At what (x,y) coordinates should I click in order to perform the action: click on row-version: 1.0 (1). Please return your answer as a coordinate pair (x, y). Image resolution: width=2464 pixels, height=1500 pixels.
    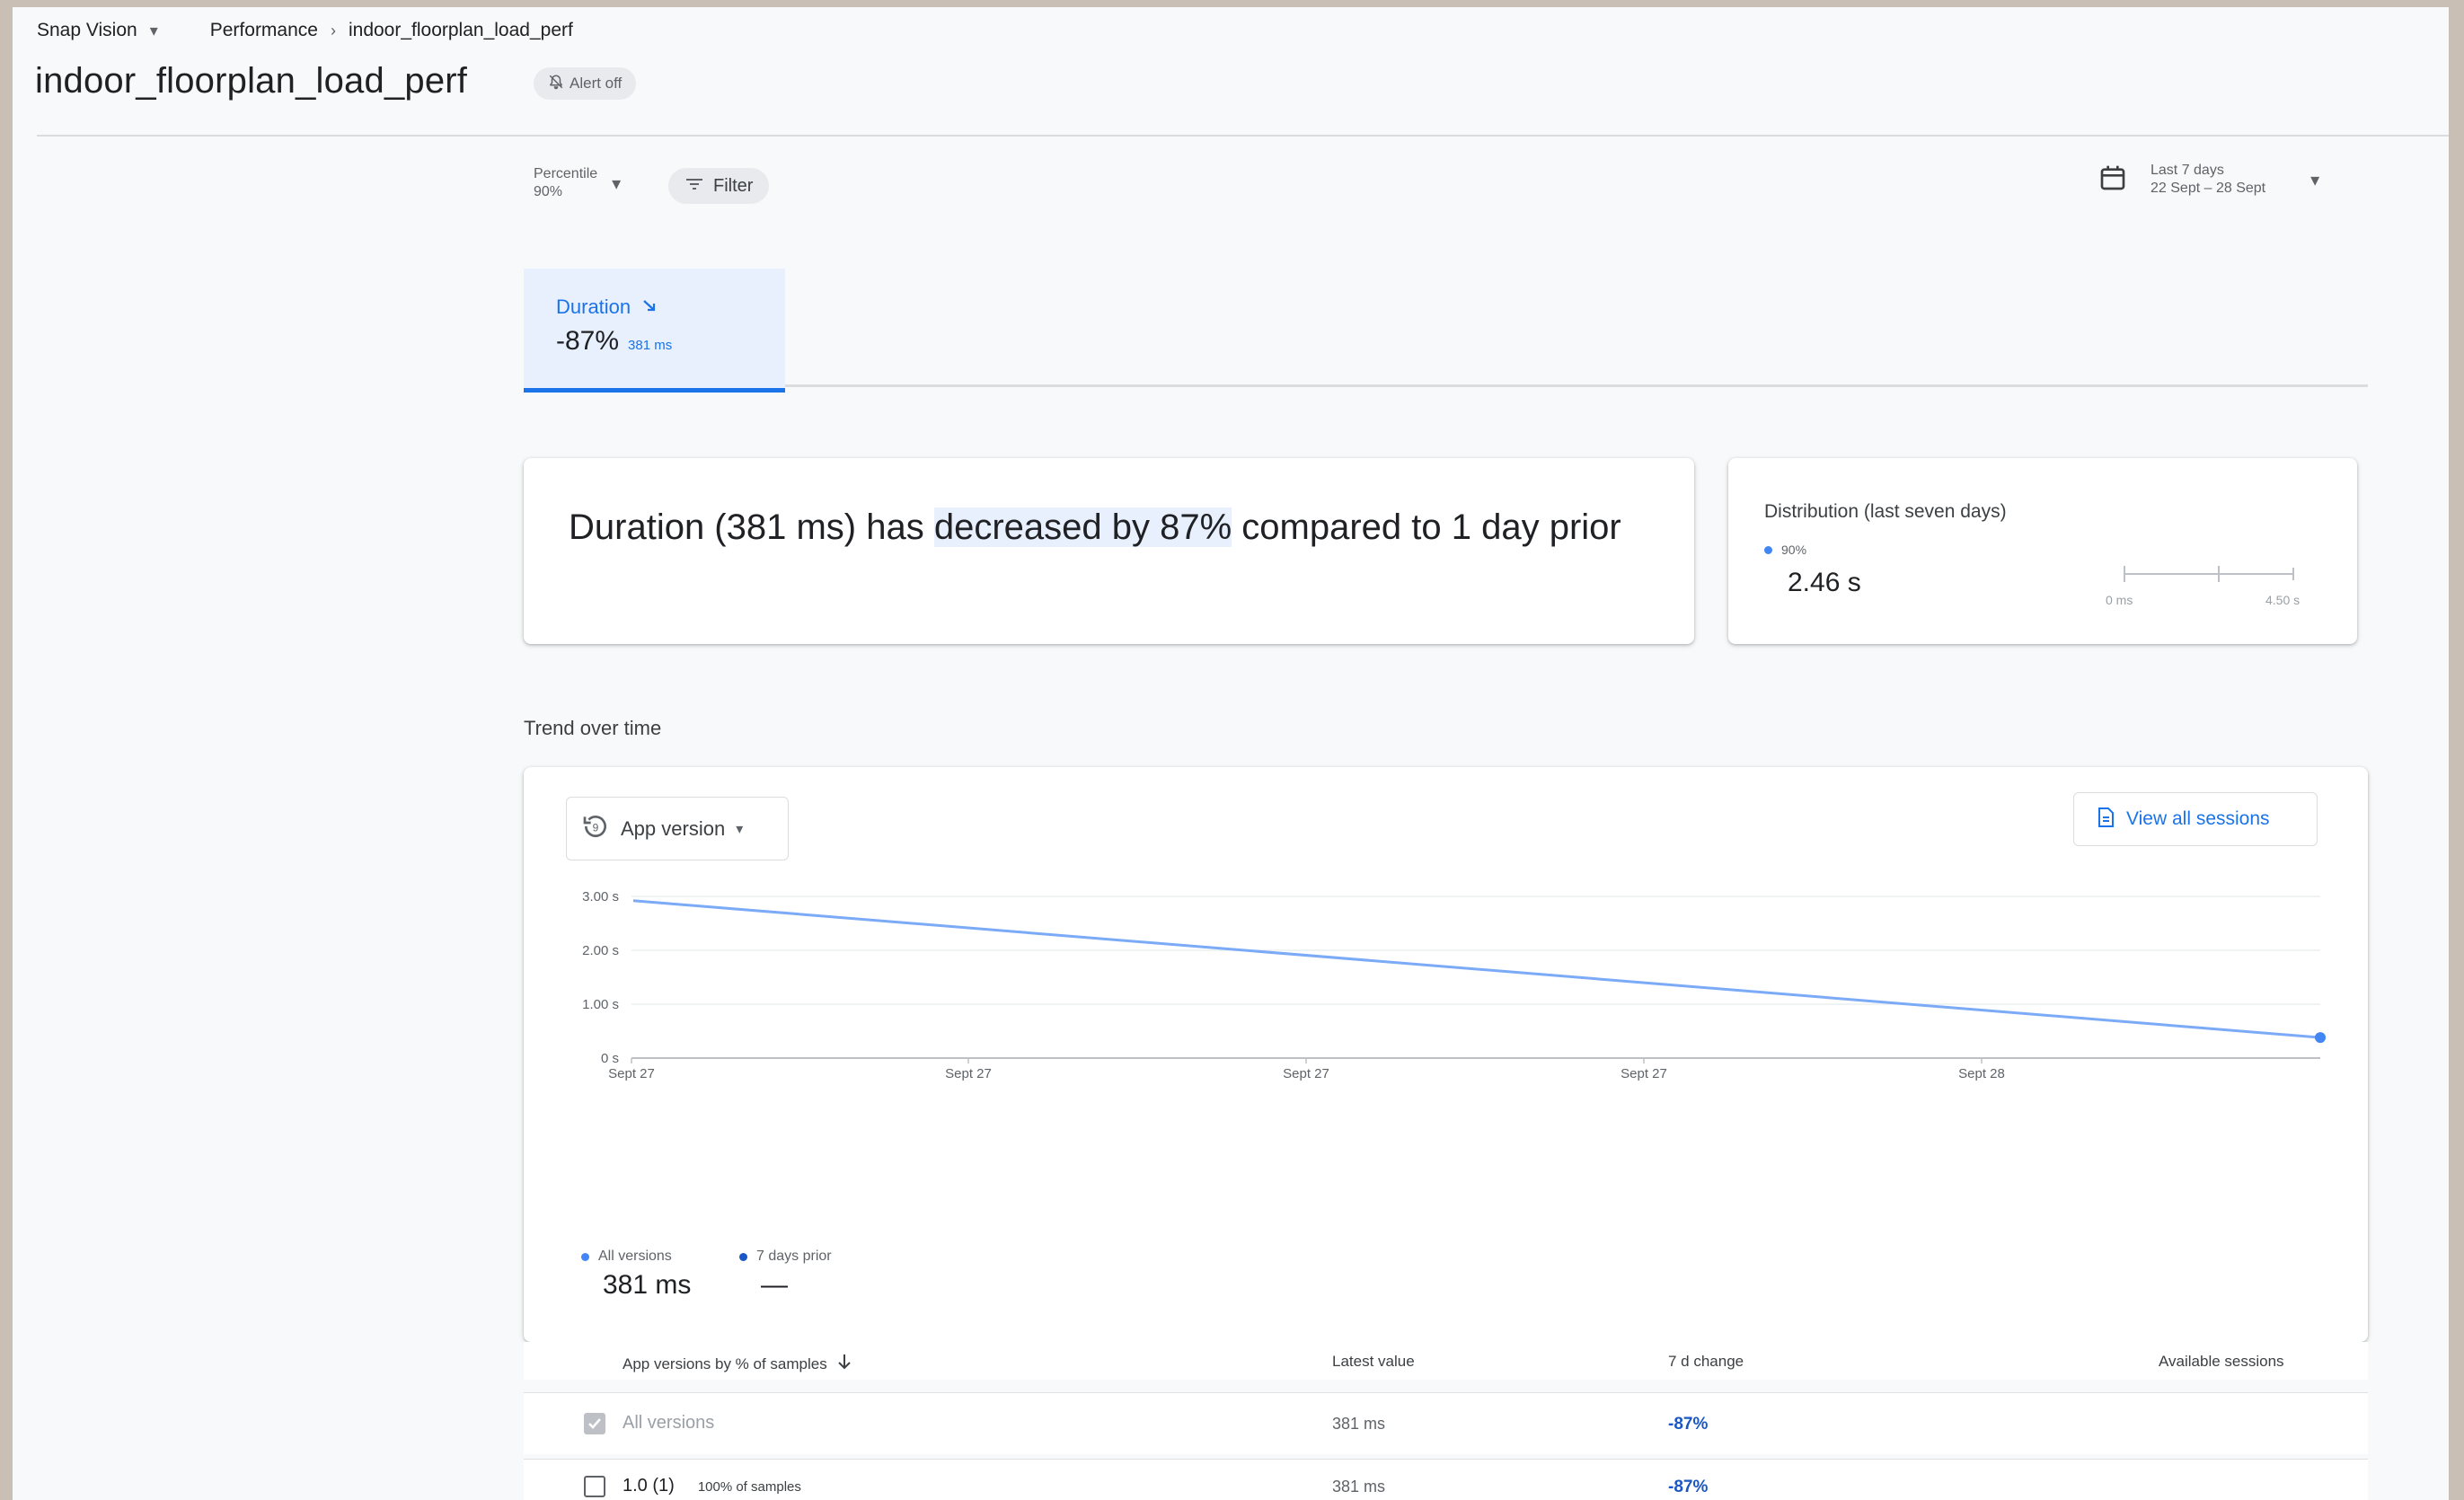
    Looking at the image, I should click on (649, 1486).